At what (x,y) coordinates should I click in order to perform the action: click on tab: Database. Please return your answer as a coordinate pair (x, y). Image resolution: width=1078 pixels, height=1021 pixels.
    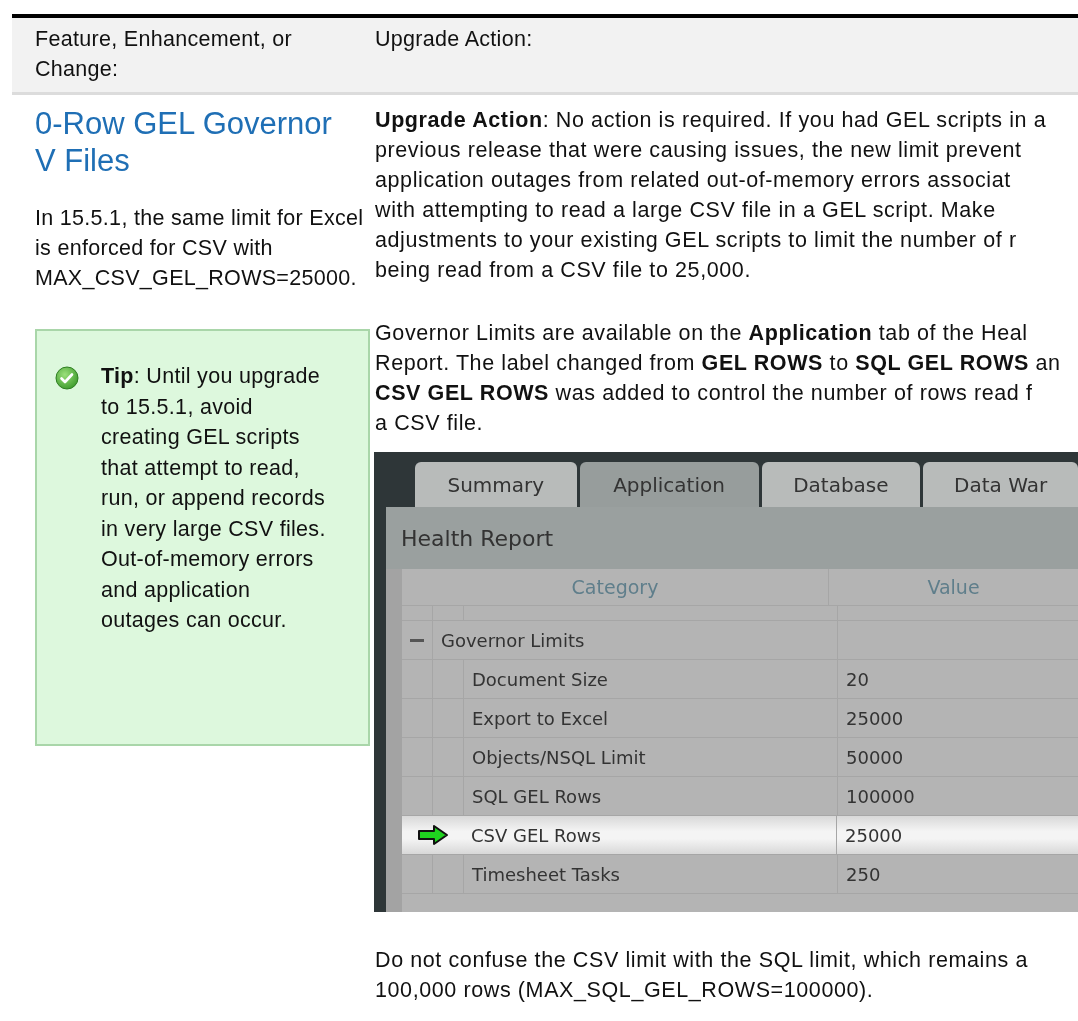
    Looking at the image, I should click on (841, 484).